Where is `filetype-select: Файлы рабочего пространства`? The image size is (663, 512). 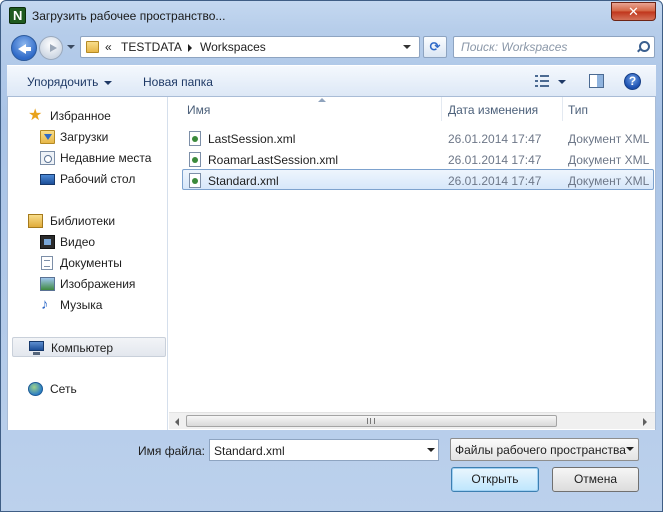
filetype-select: Файлы рабочего пространства is located at coordinates (544, 449).